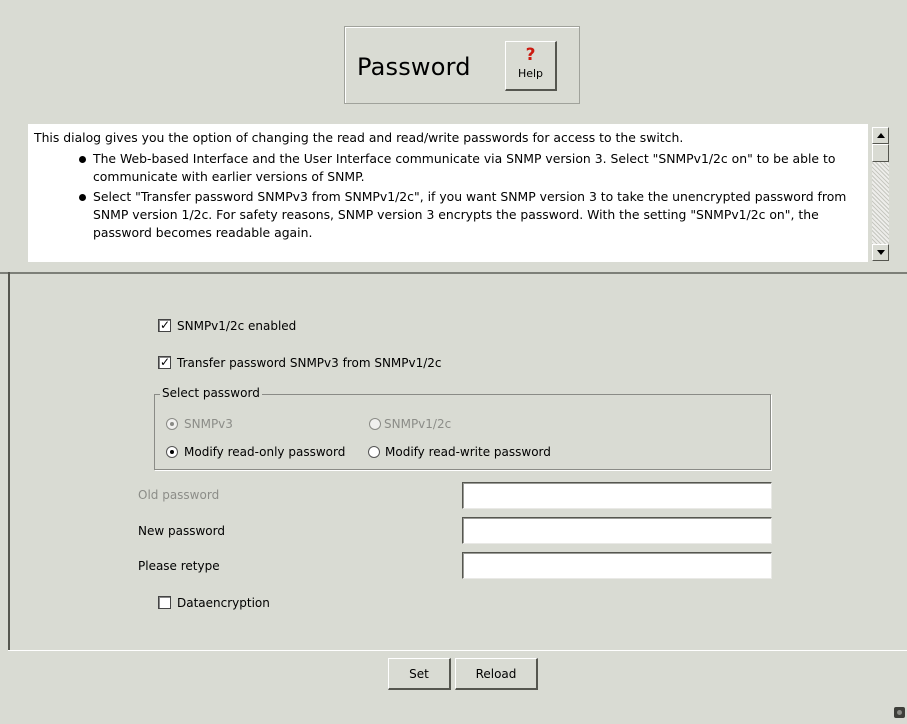 The image size is (907, 724). I want to click on transfer-password-checkbox: ✓, so click(164, 362).